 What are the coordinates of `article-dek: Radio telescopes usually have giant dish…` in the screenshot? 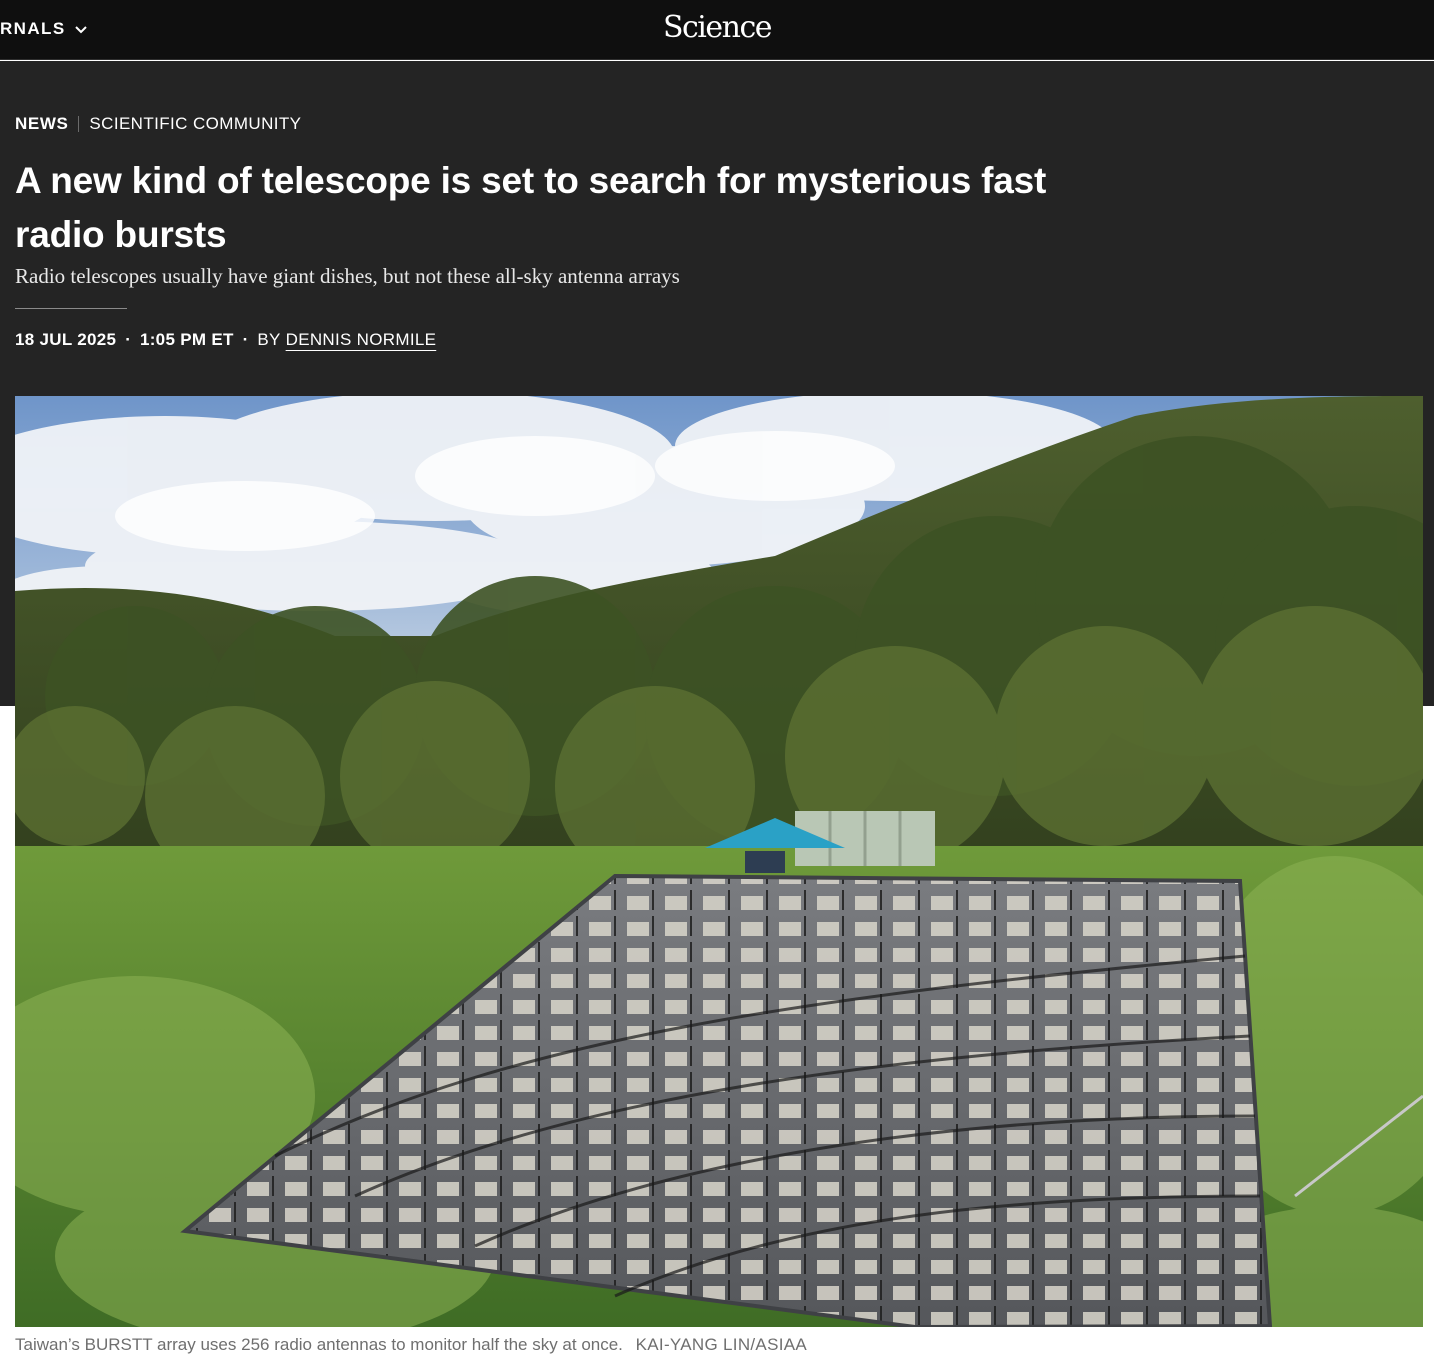 It's located at (347, 276).